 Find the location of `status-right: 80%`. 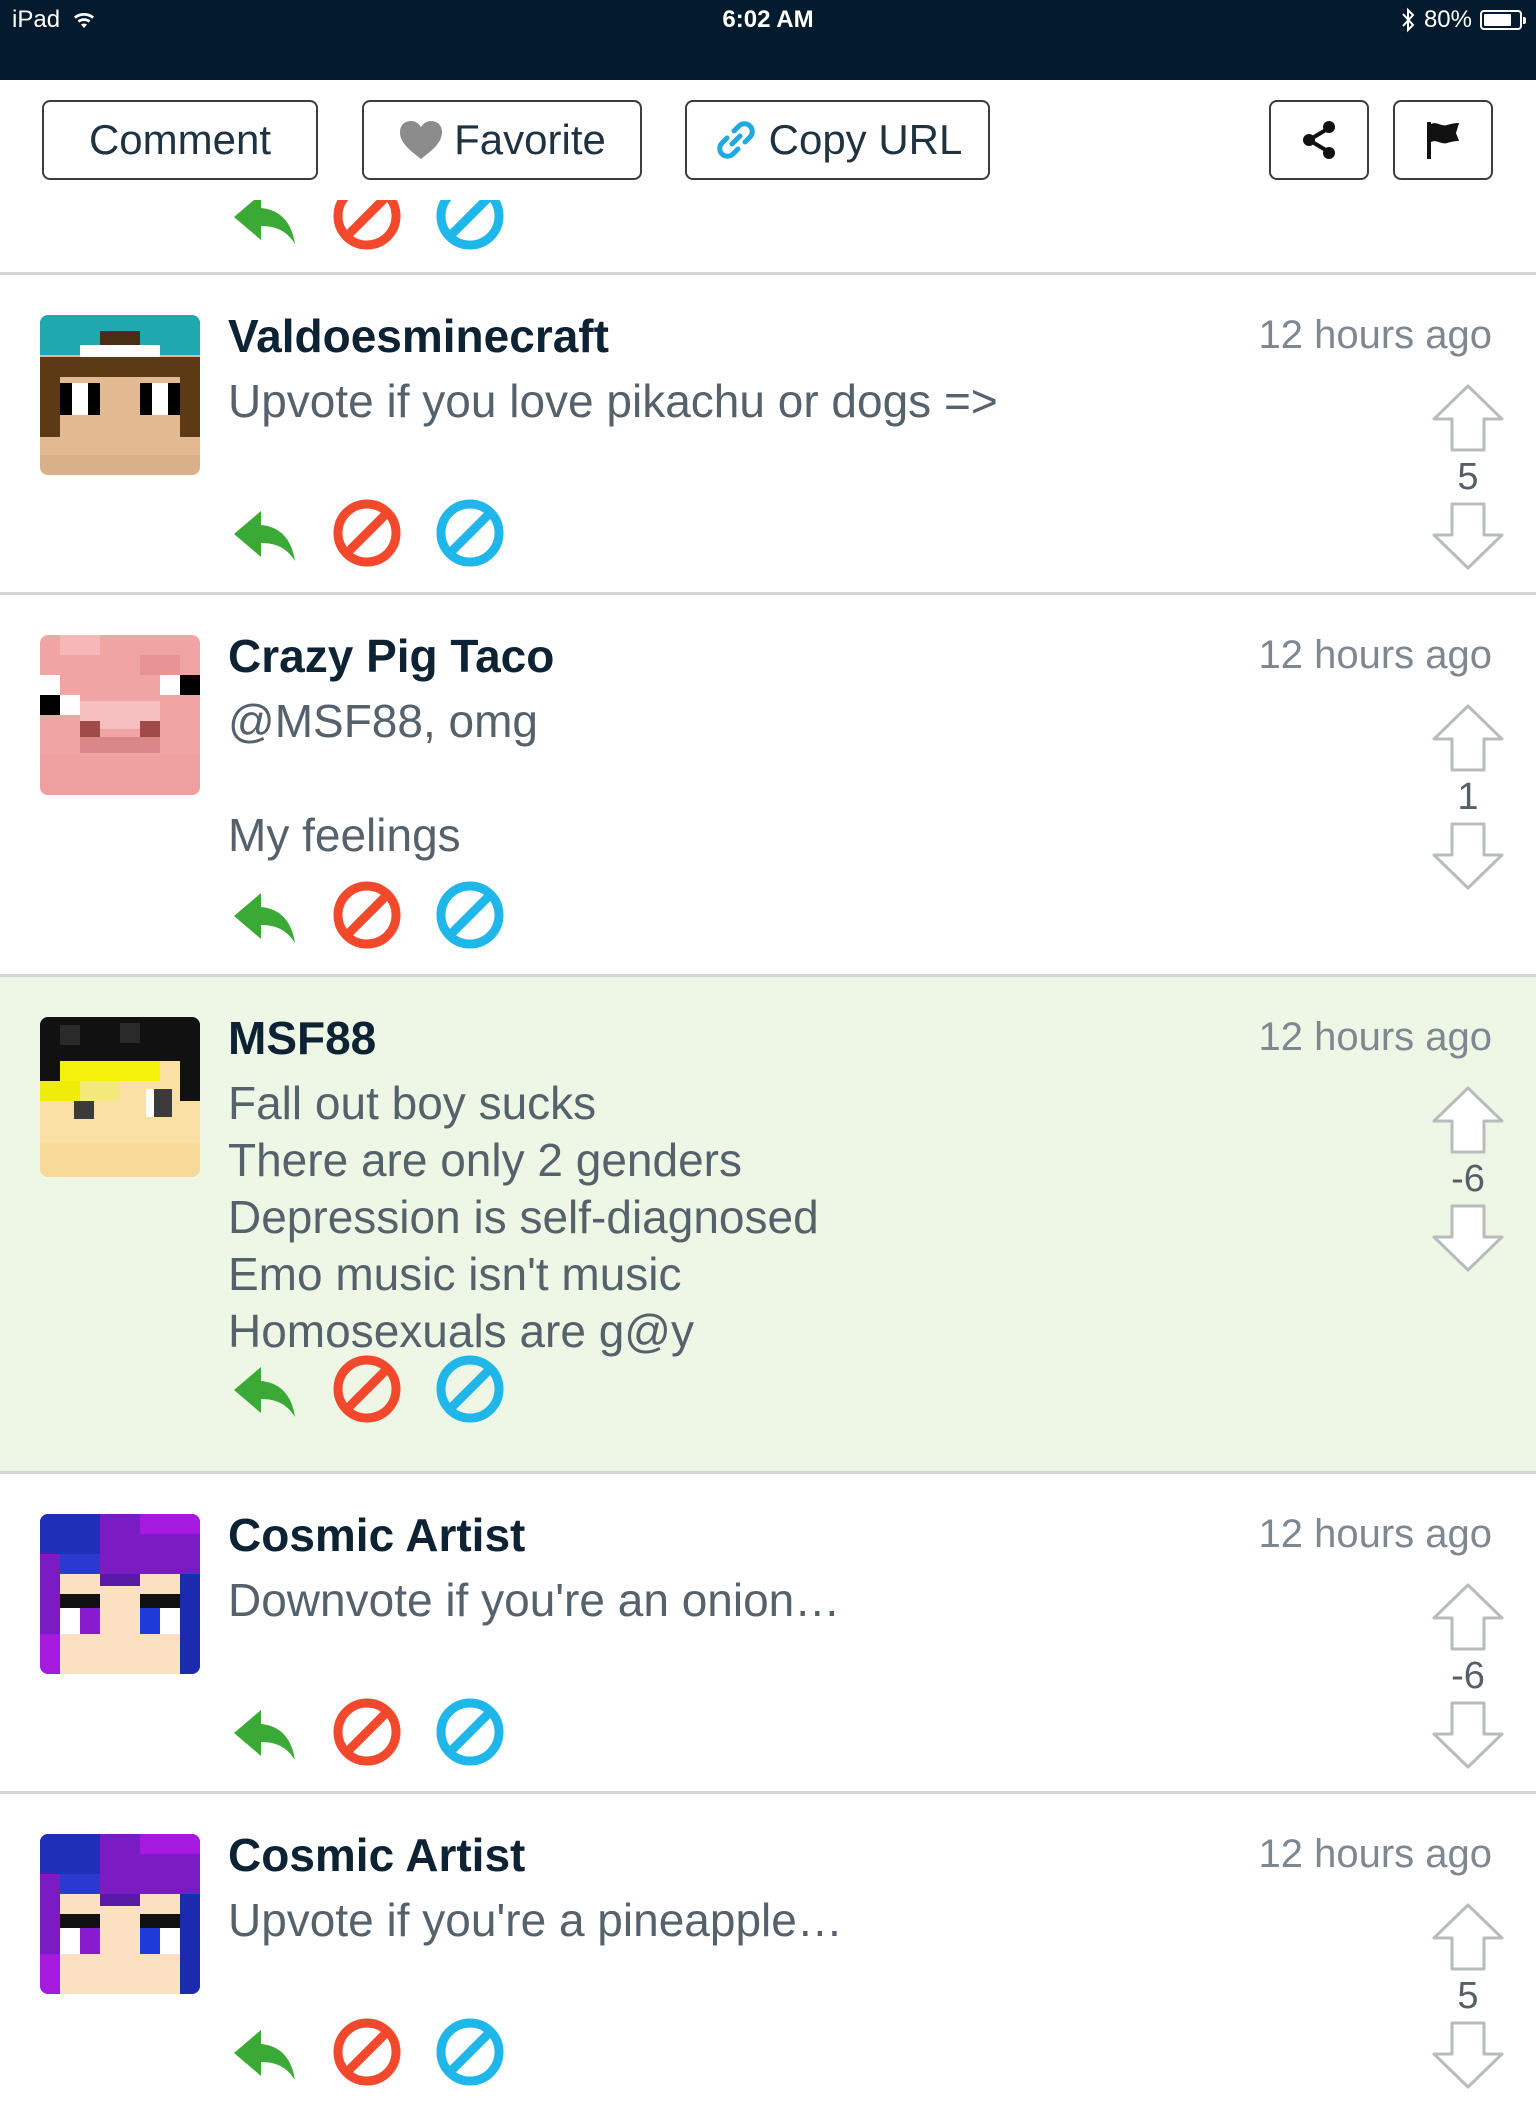

status-right: 80% is located at coordinates (1463, 20).